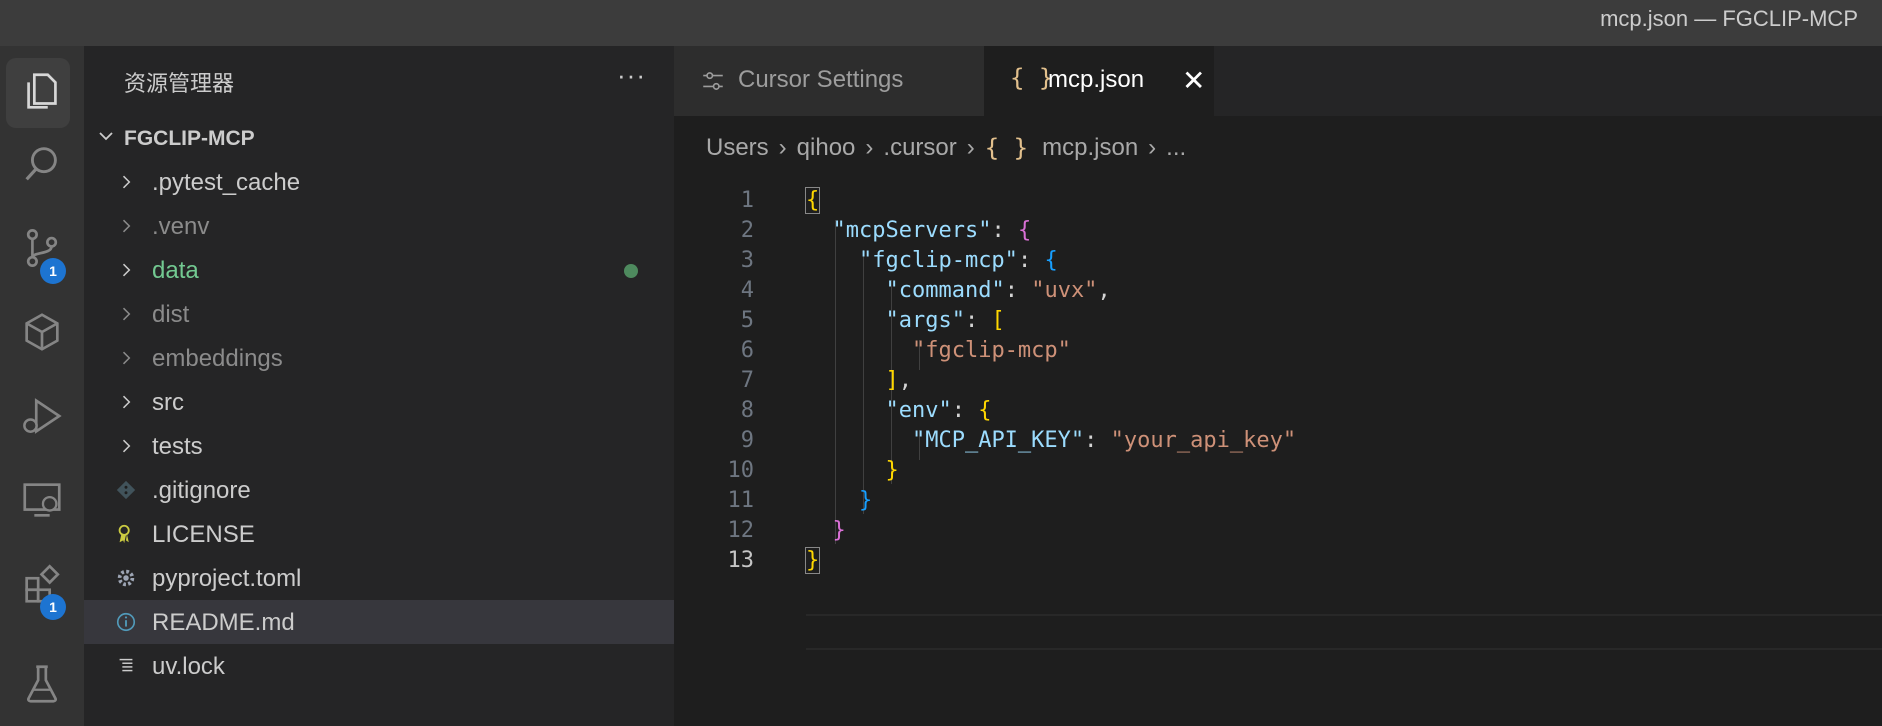 Image resolution: width=1882 pixels, height=726 pixels. What do you see at coordinates (932, 230) in the screenshot?
I see `code-line: "mcpServers": {` at bounding box center [932, 230].